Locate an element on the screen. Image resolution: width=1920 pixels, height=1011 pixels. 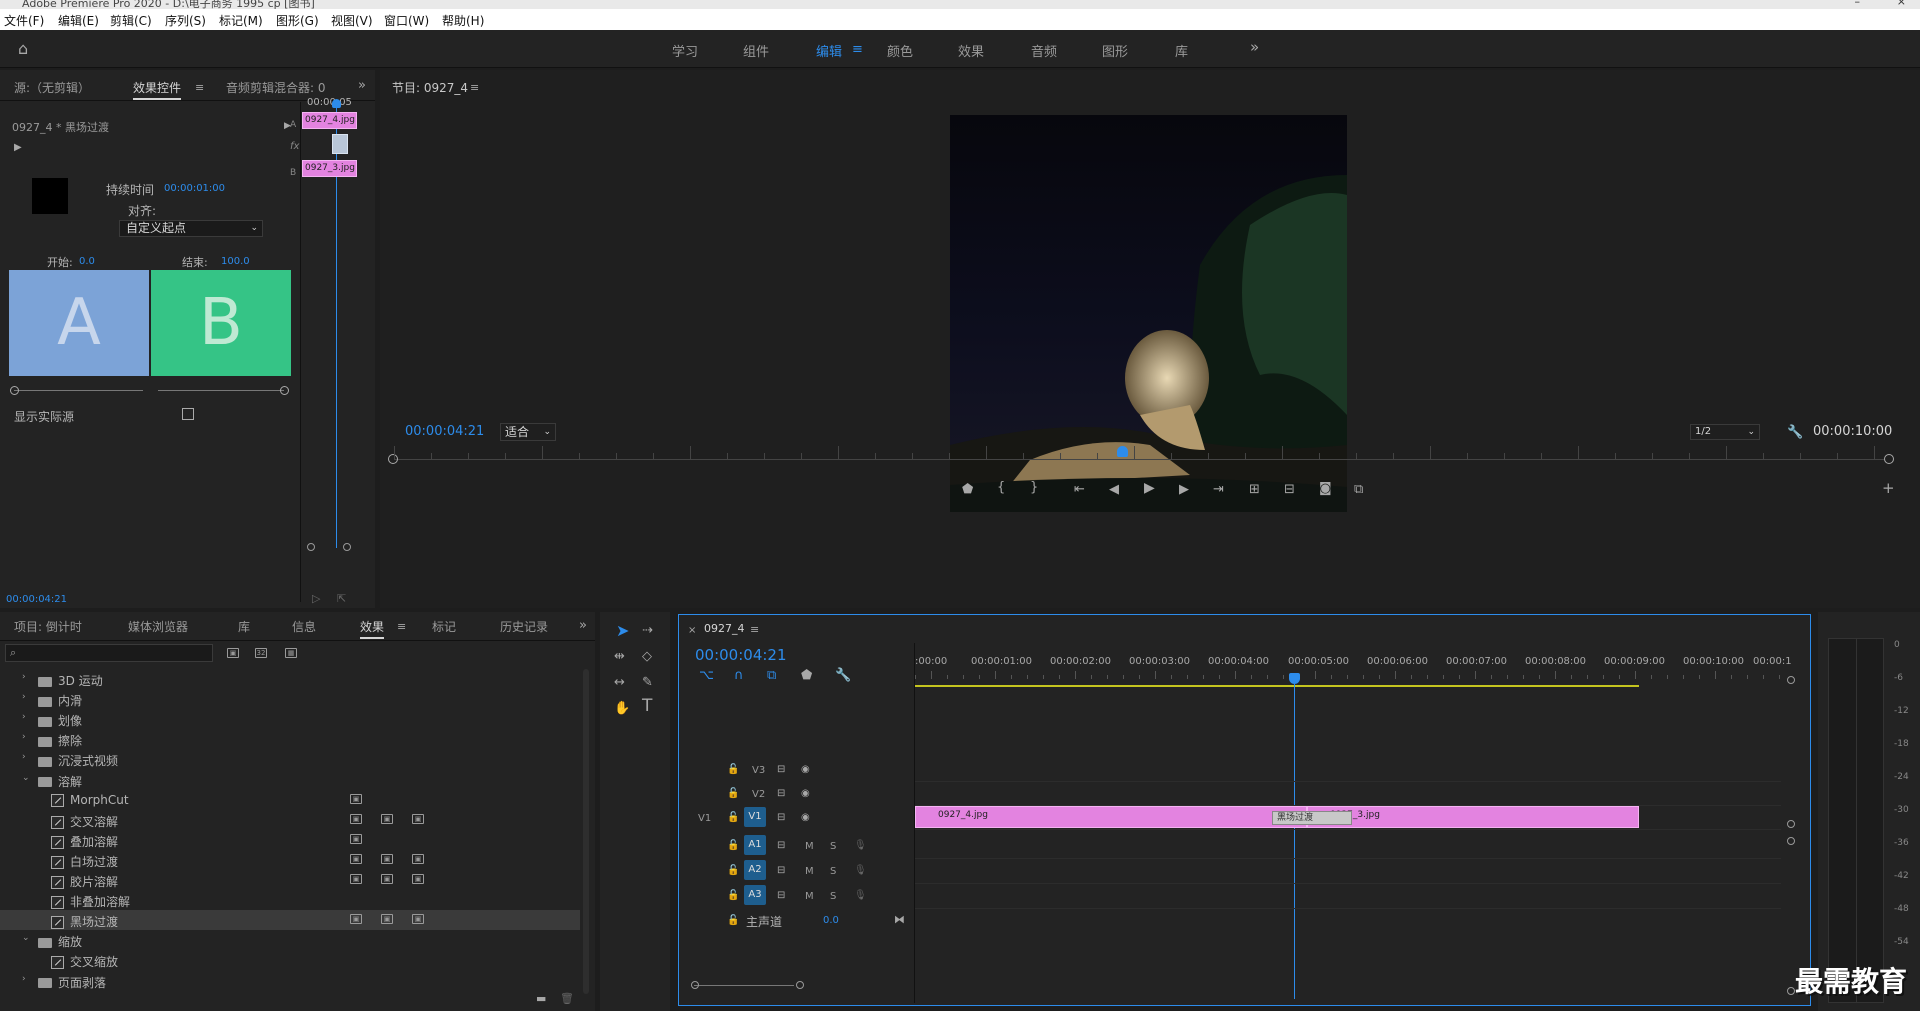
camera-icon: ◙ is located at coordinates (1325, 488).